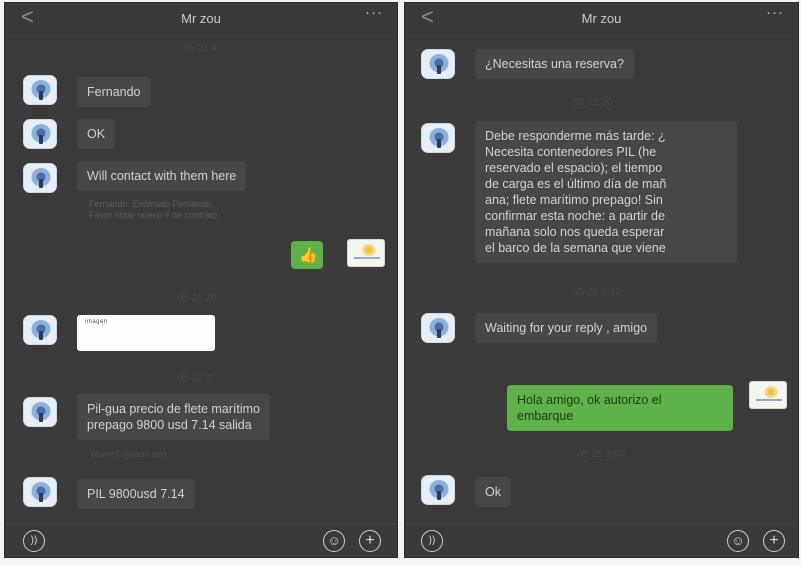  Describe the element at coordinates (566, 328) in the screenshot. I see `message-bubble: Waiting for your reply , amigo` at that location.